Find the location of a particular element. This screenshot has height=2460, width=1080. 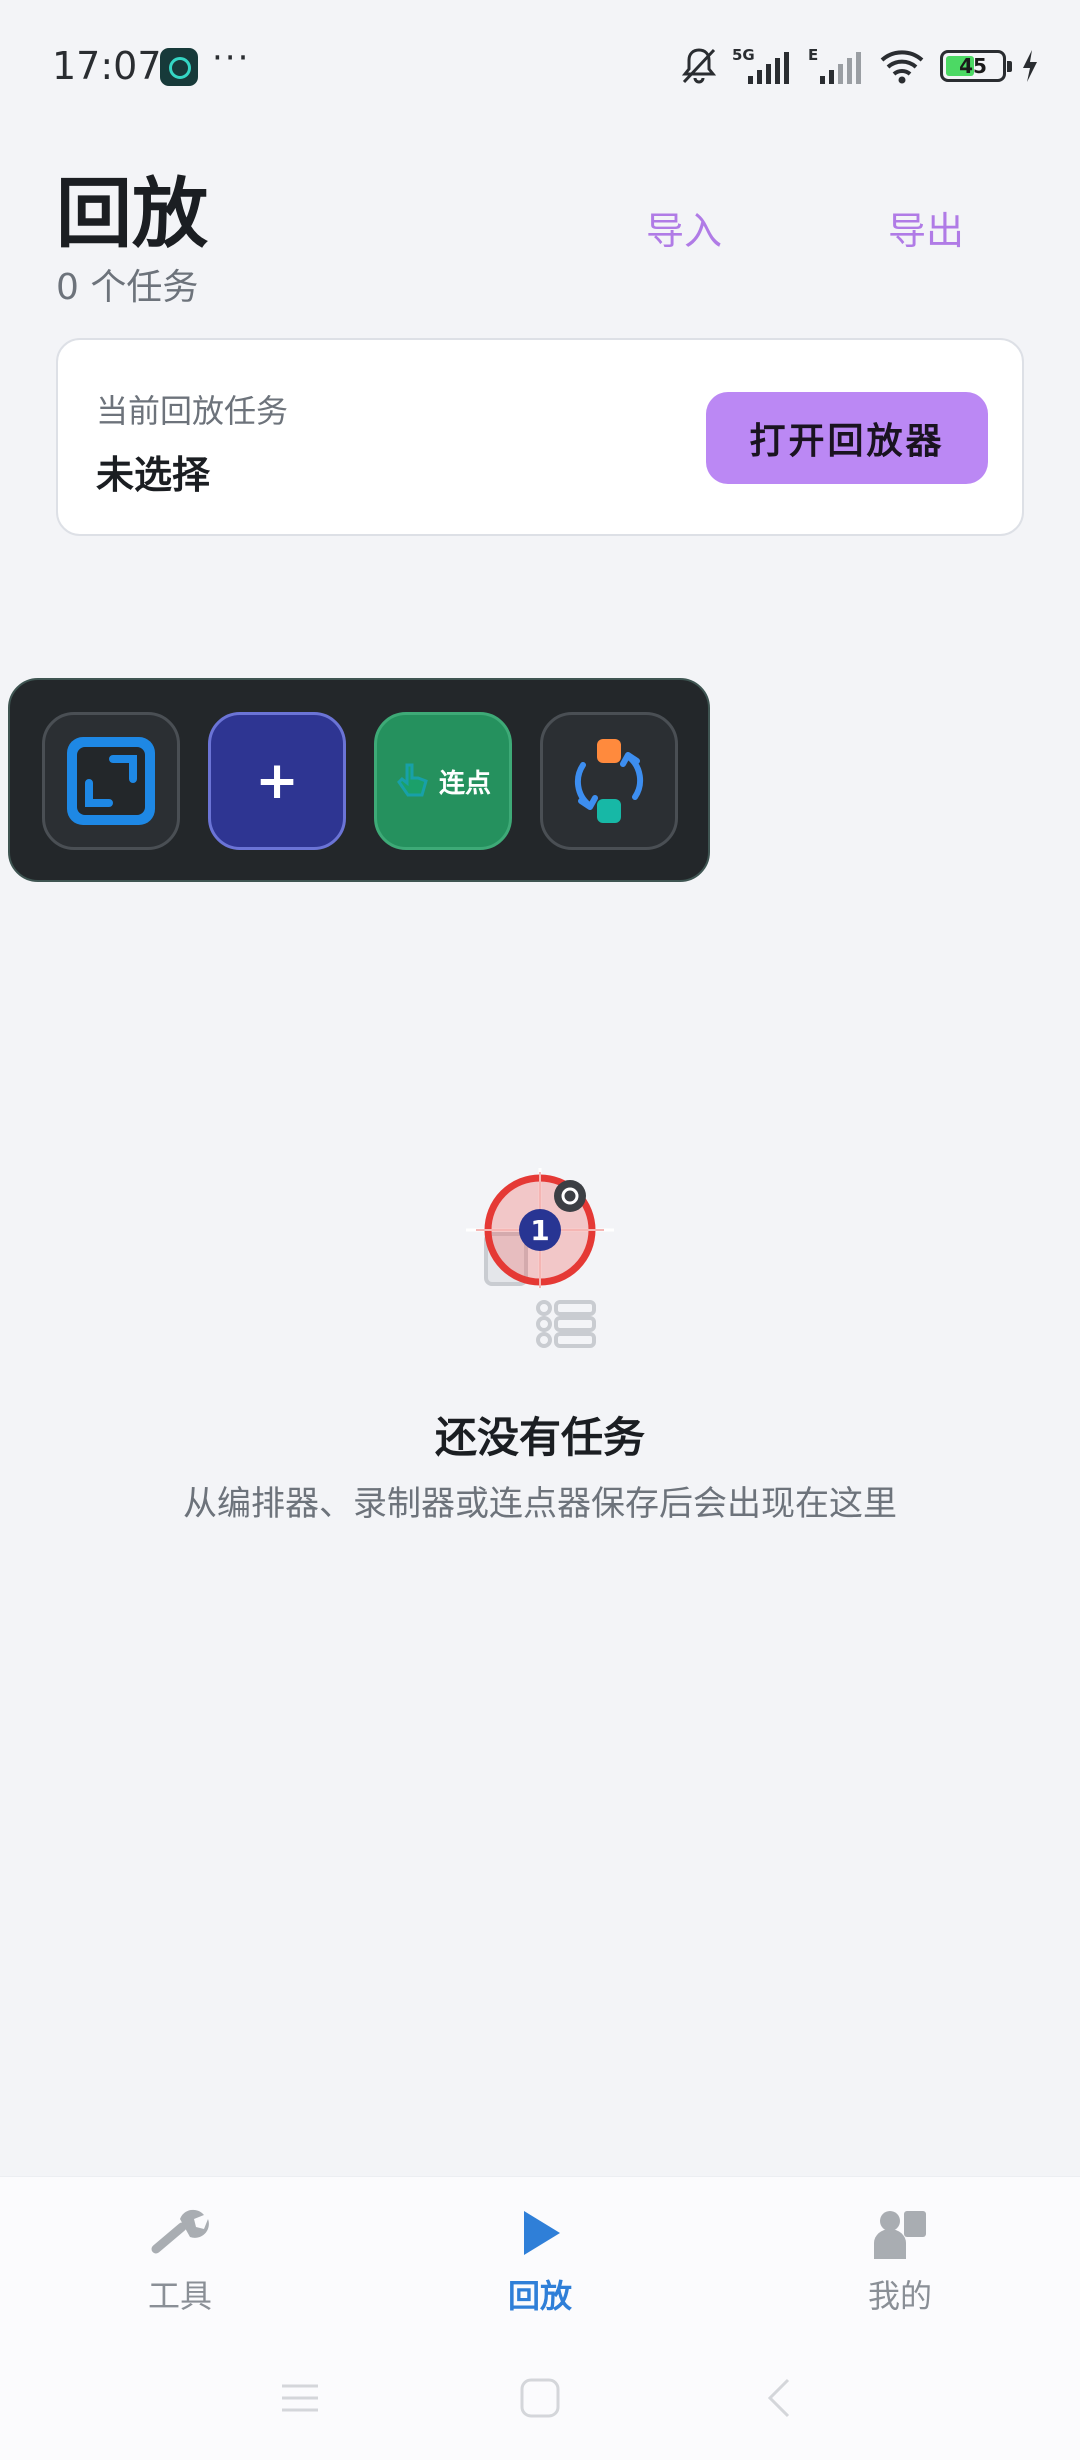

status-icons: 5G E 45 is located at coordinates (860, 66).